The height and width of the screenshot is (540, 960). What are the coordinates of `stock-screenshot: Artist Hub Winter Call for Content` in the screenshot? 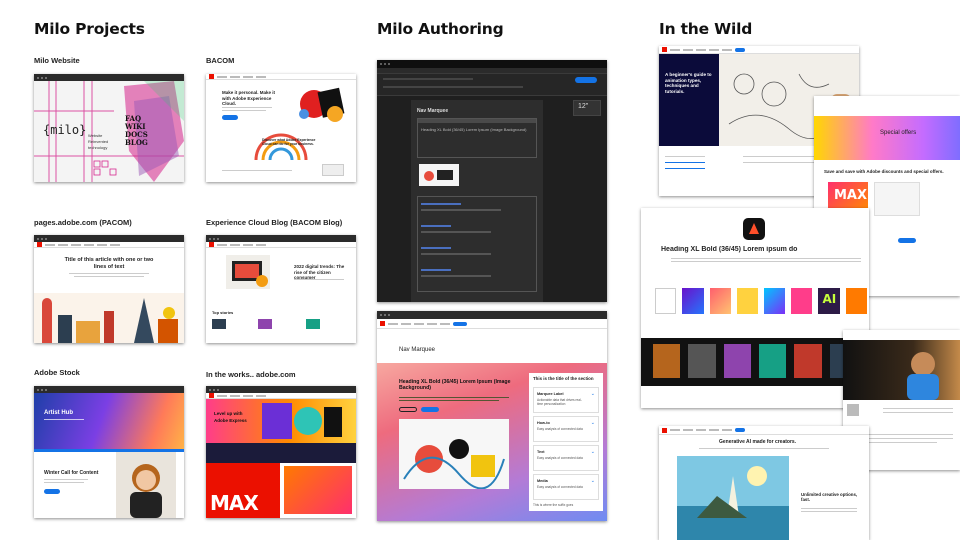 It's located at (109, 452).